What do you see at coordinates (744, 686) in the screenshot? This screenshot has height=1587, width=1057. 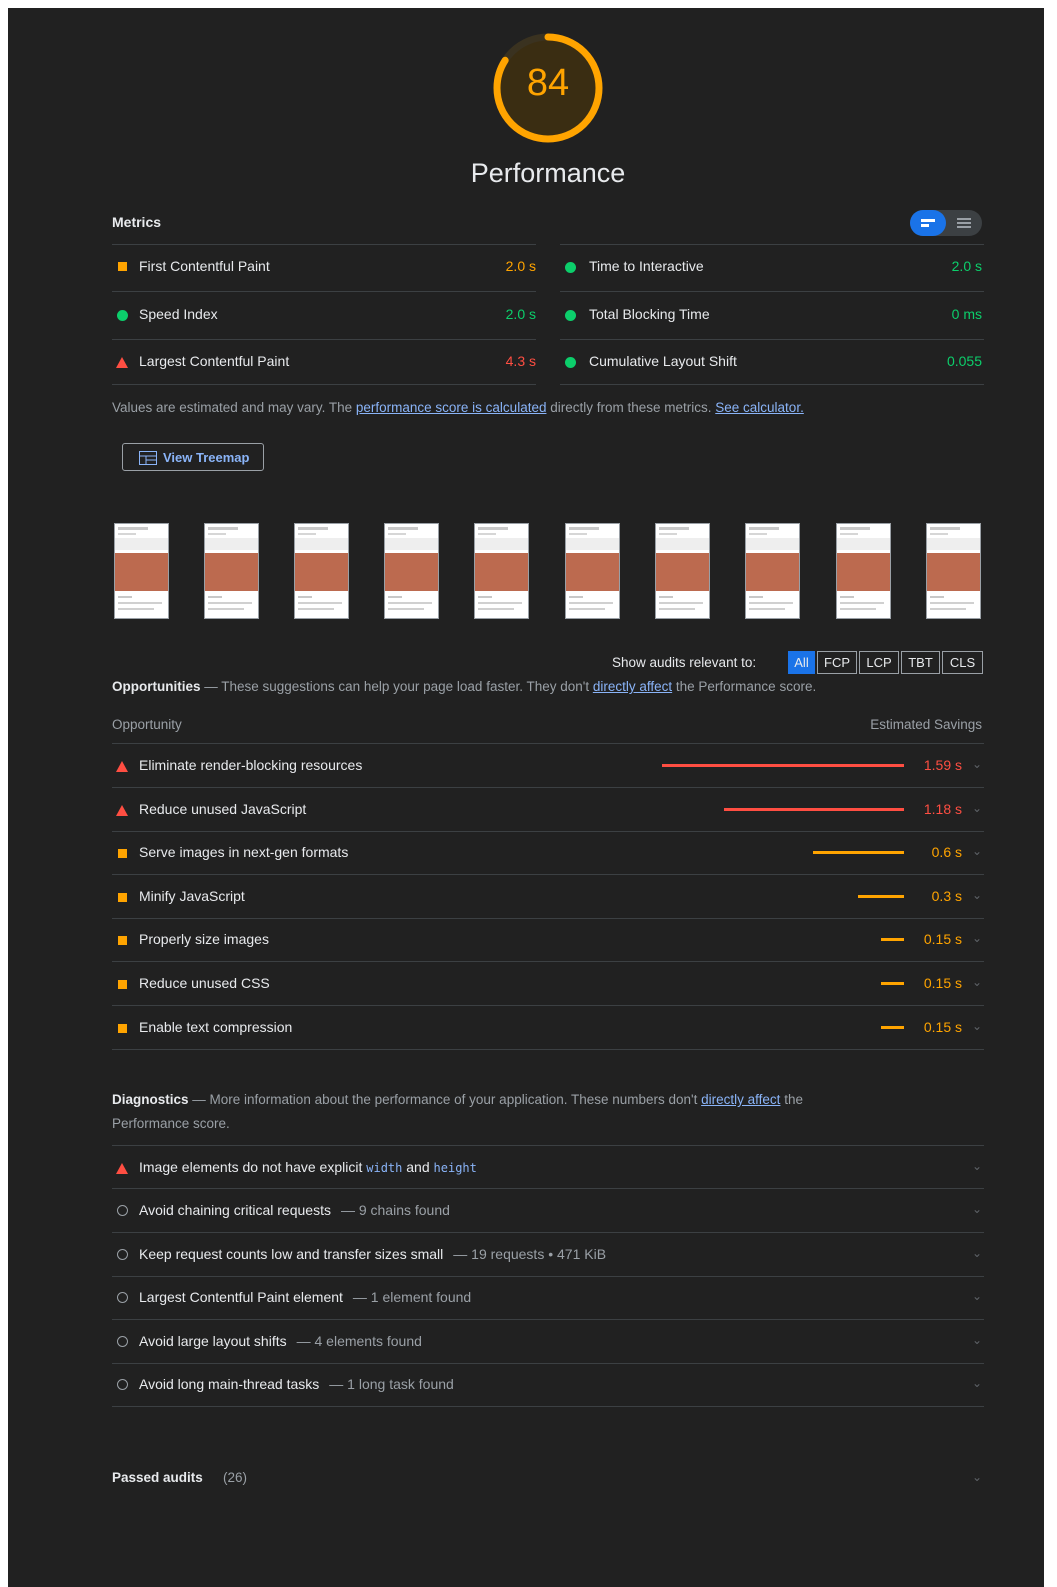 I see `opportunities-desc: the Performance score.` at bounding box center [744, 686].